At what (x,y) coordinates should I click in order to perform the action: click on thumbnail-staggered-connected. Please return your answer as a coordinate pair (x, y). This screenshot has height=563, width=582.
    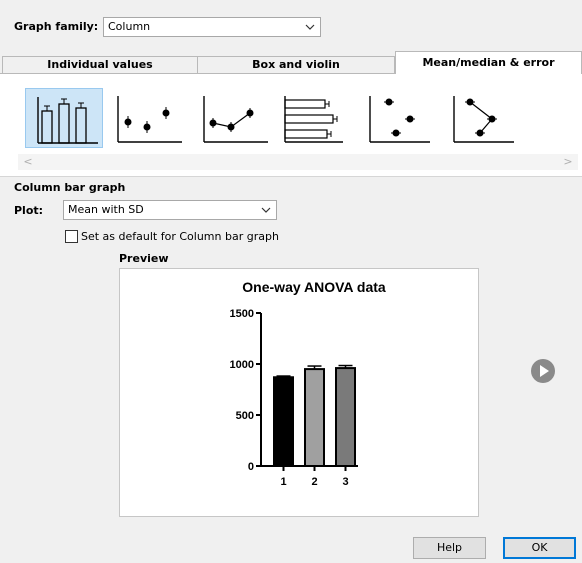
    Looking at the image, I should click on (487, 118).